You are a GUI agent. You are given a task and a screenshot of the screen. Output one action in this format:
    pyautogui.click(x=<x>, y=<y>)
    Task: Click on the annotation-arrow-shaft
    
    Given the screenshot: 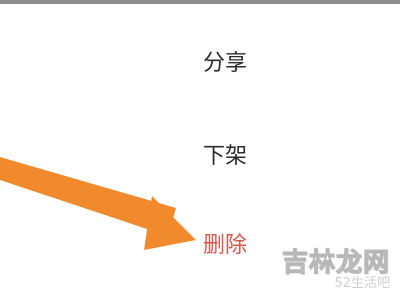 What is the action you would take?
    pyautogui.click(x=88, y=196)
    